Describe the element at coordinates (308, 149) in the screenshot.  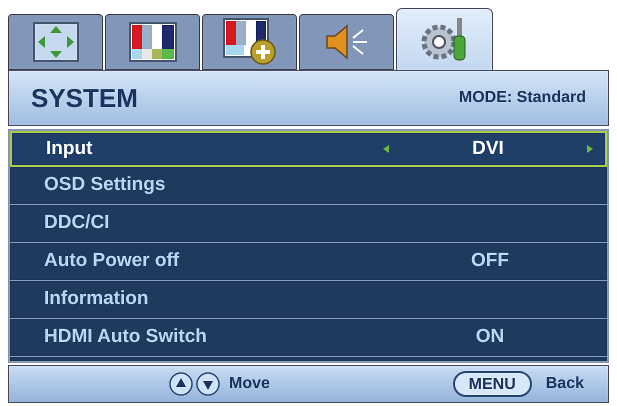
I see `menu-row: Input DVI` at that location.